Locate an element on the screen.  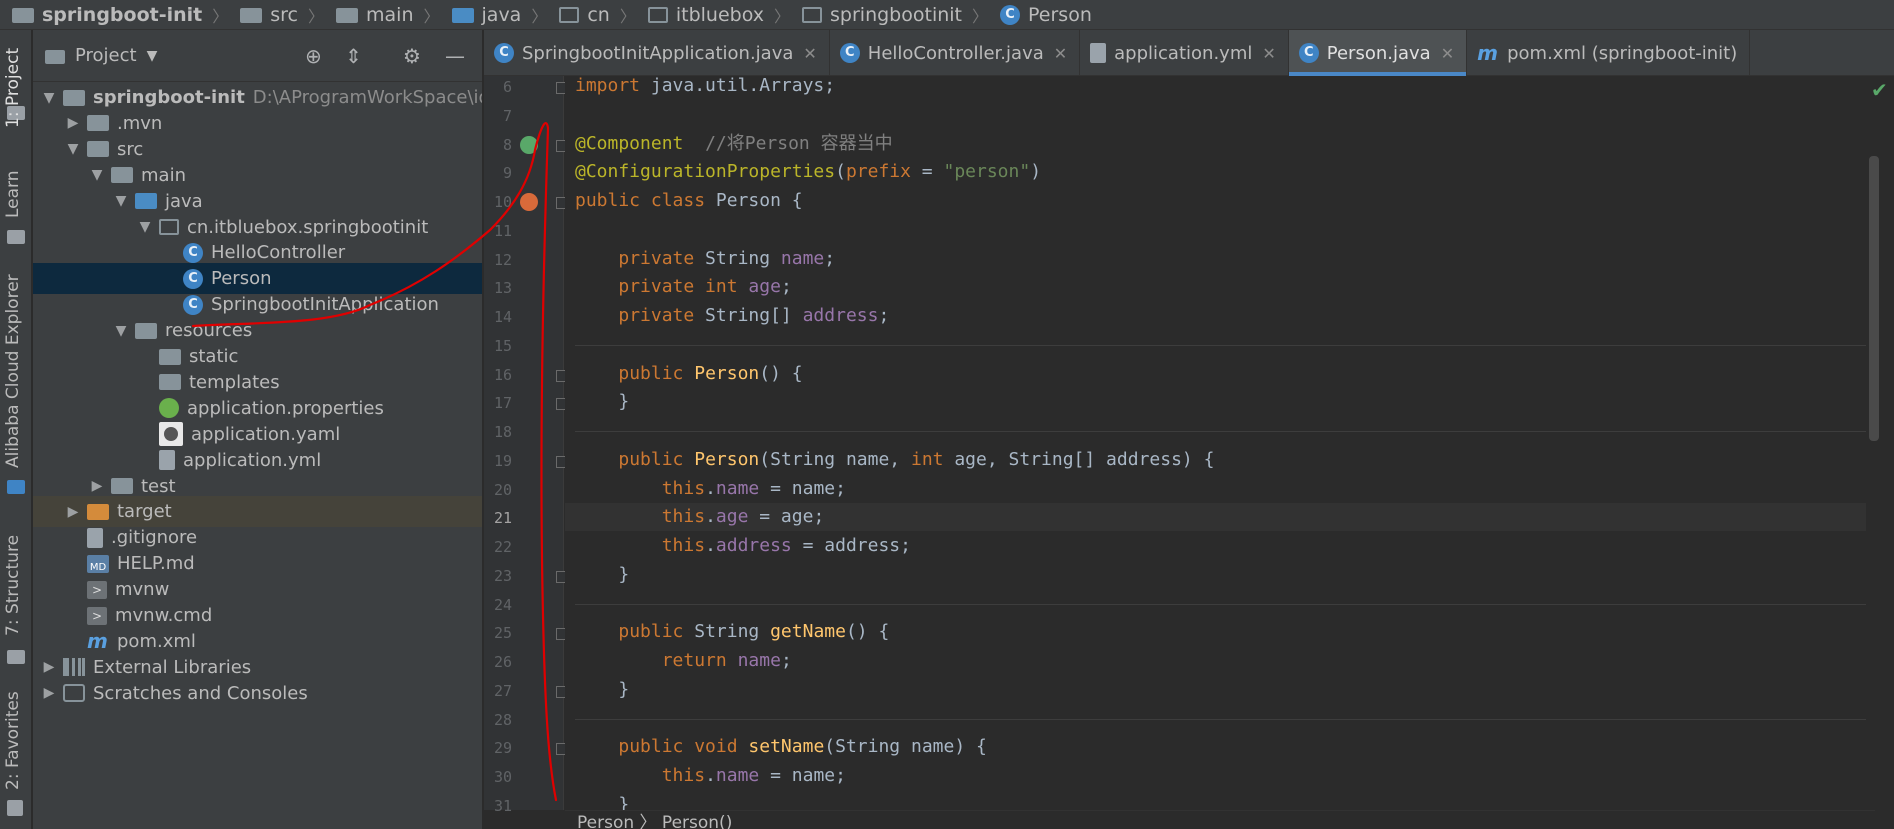
code-line: public Person() { is located at coordinates (1220, 374).